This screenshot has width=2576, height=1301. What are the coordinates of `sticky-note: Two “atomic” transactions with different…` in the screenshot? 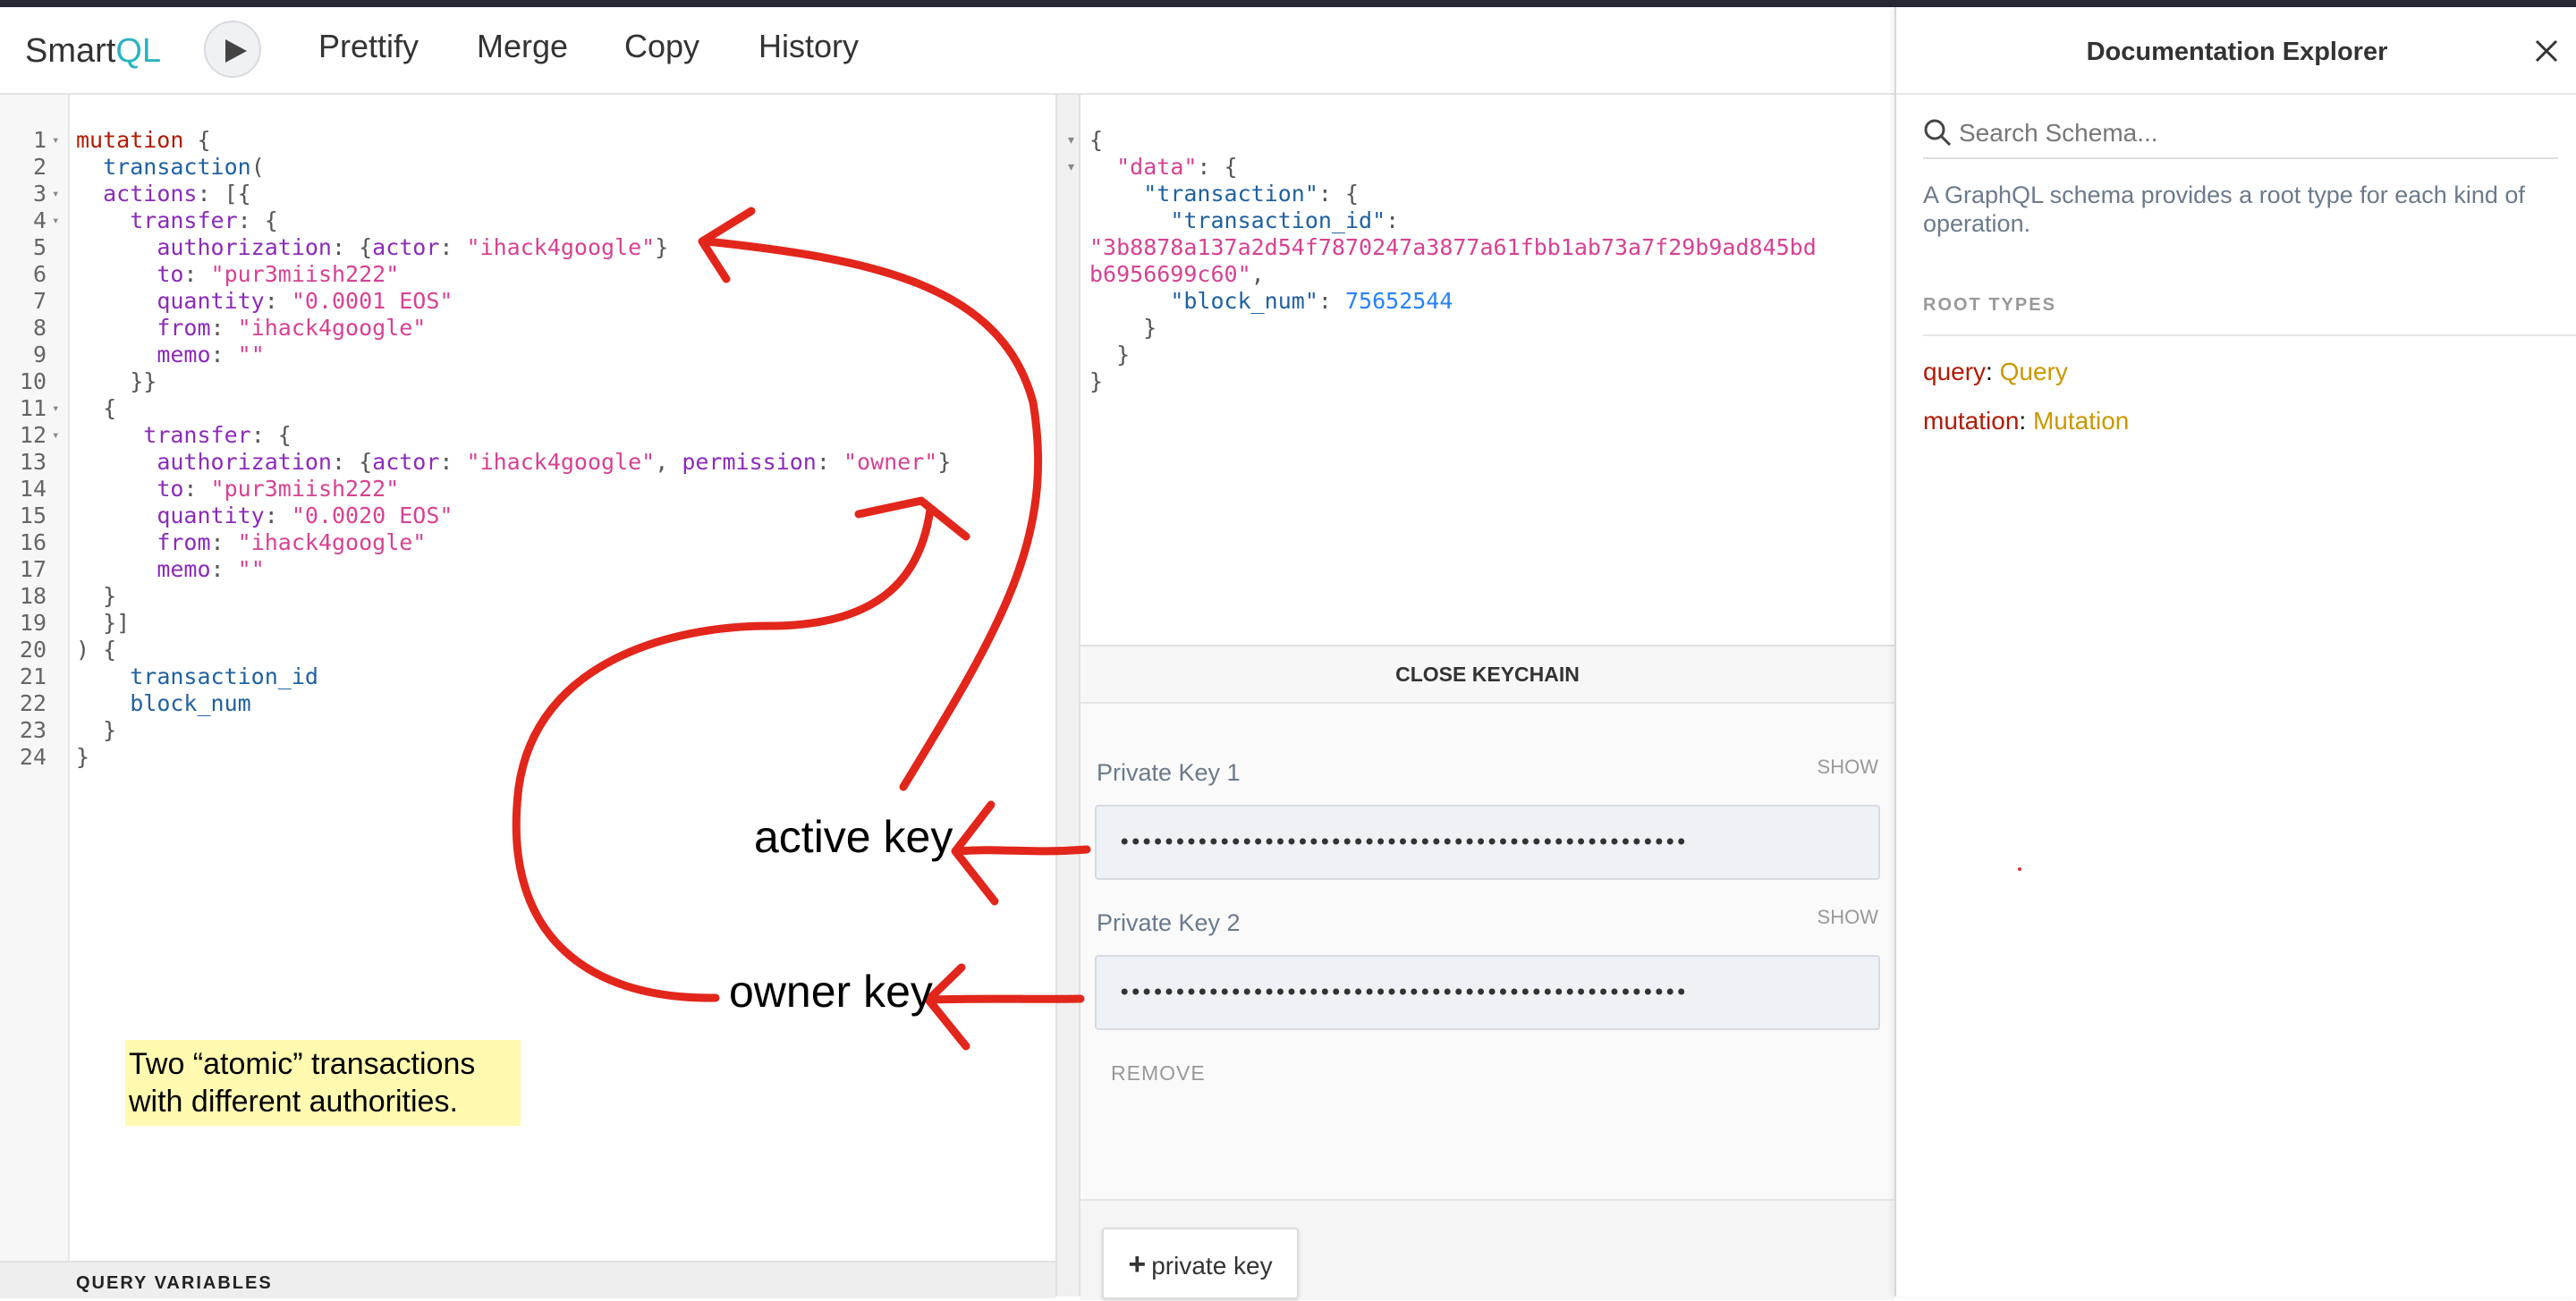 It's located at (323, 1083).